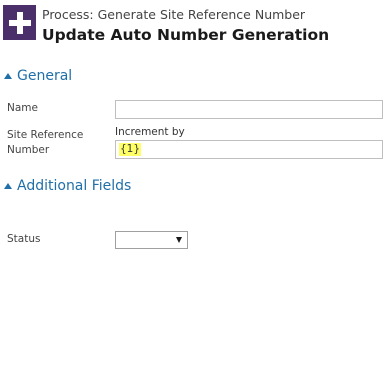 The width and height of the screenshot is (389, 389). What do you see at coordinates (179, 240) in the screenshot?
I see `dropdown-arrow-icon` at bounding box center [179, 240].